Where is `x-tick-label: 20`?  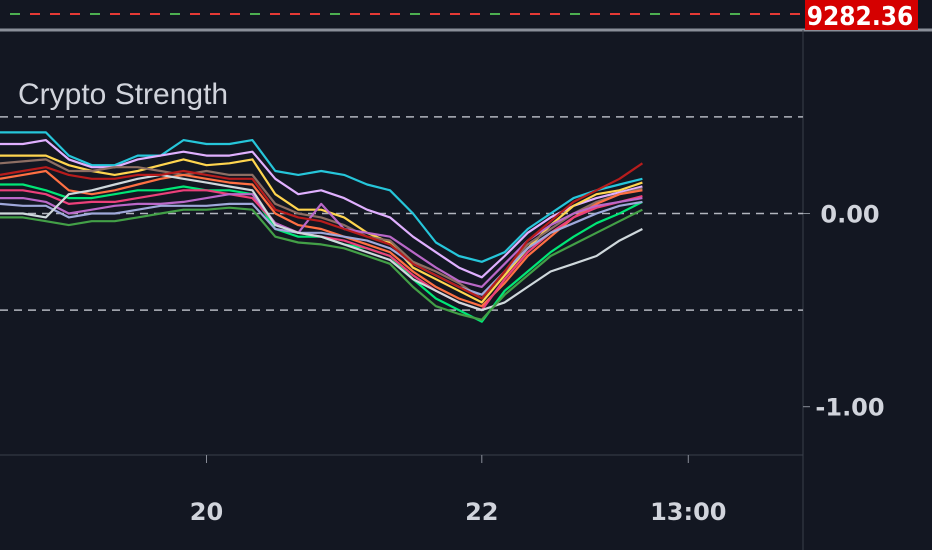 x-tick-label: 20 is located at coordinates (206, 512).